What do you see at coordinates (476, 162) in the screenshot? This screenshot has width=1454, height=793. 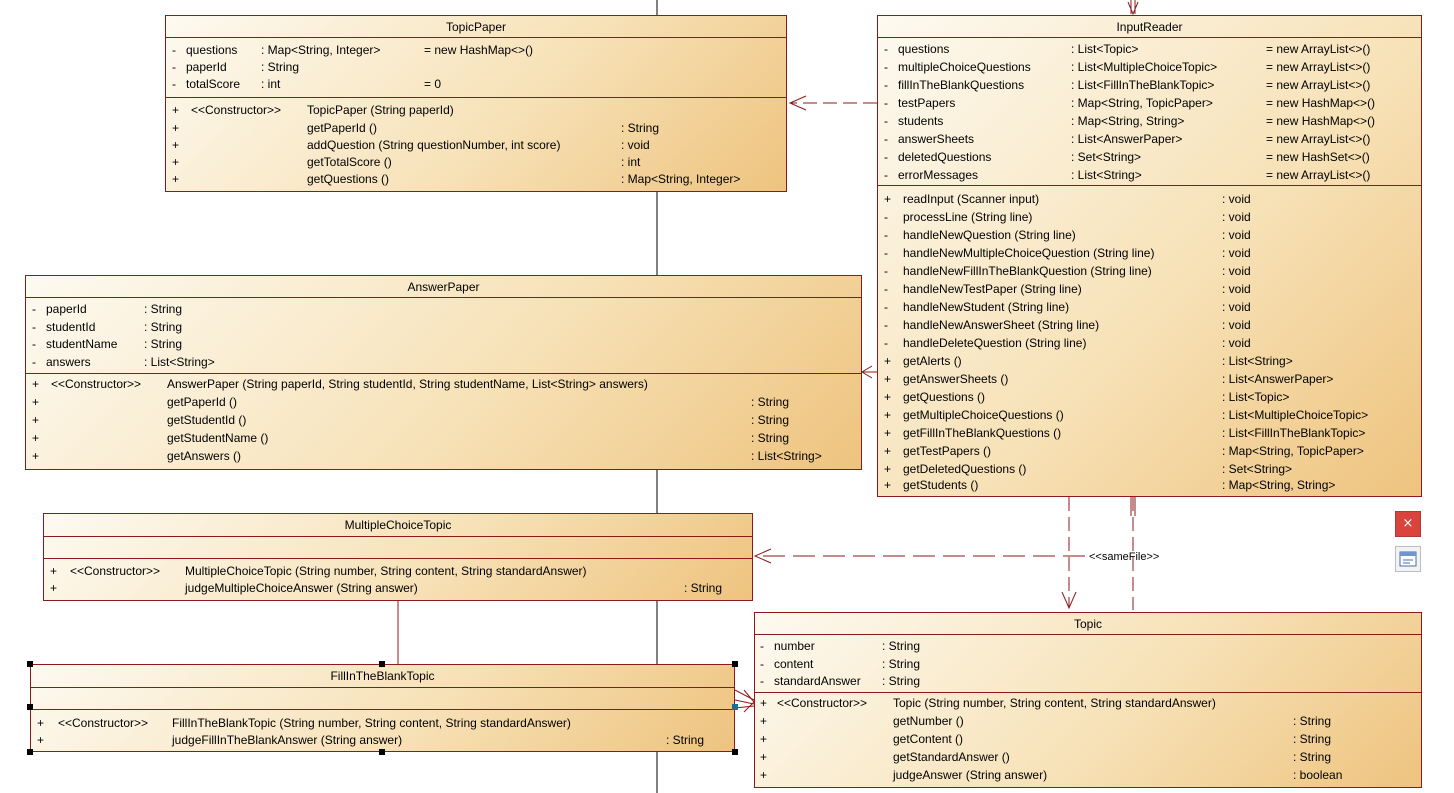 I see `operation-row: + getTotalScore () : int` at bounding box center [476, 162].